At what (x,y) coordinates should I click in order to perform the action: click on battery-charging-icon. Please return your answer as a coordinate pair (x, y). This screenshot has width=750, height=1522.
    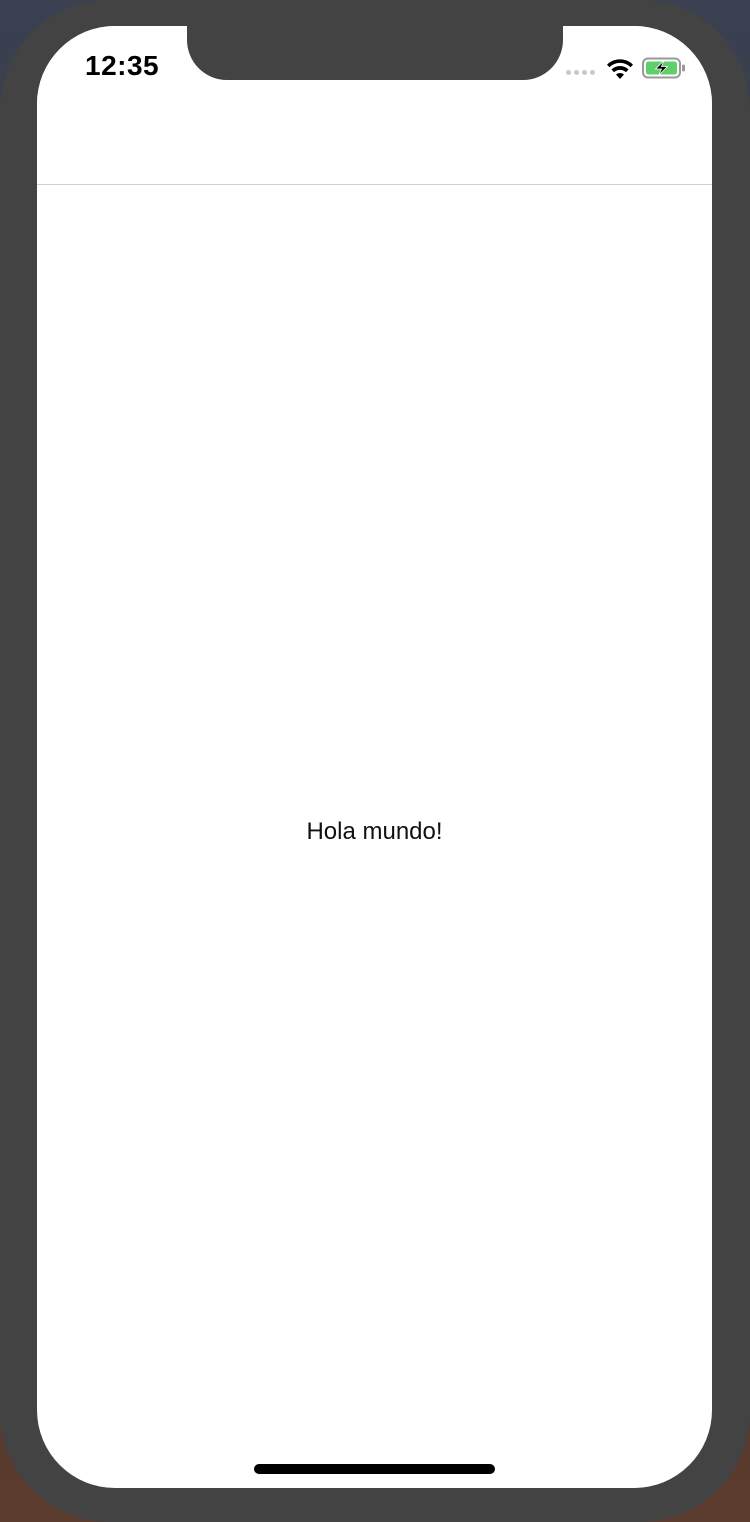
    Looking at the image, I should click on (663, 68).